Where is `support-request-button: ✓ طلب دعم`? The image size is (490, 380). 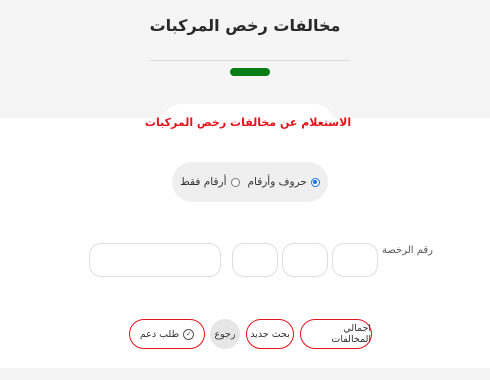
support-request-button: ✓ طلب دعم is located at coordinates (167, 334).